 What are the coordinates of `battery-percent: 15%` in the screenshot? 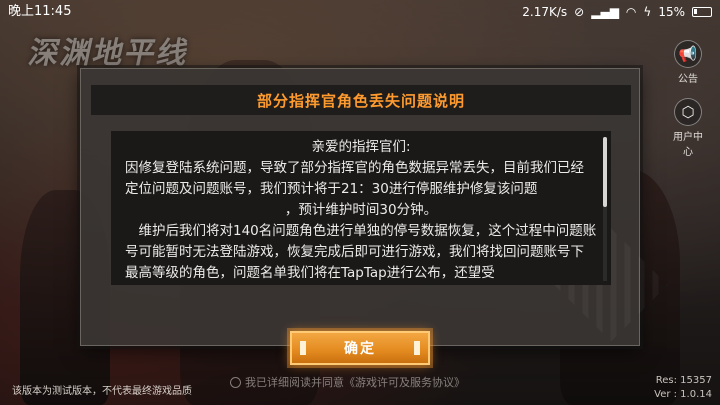 It's located at (671, 12).